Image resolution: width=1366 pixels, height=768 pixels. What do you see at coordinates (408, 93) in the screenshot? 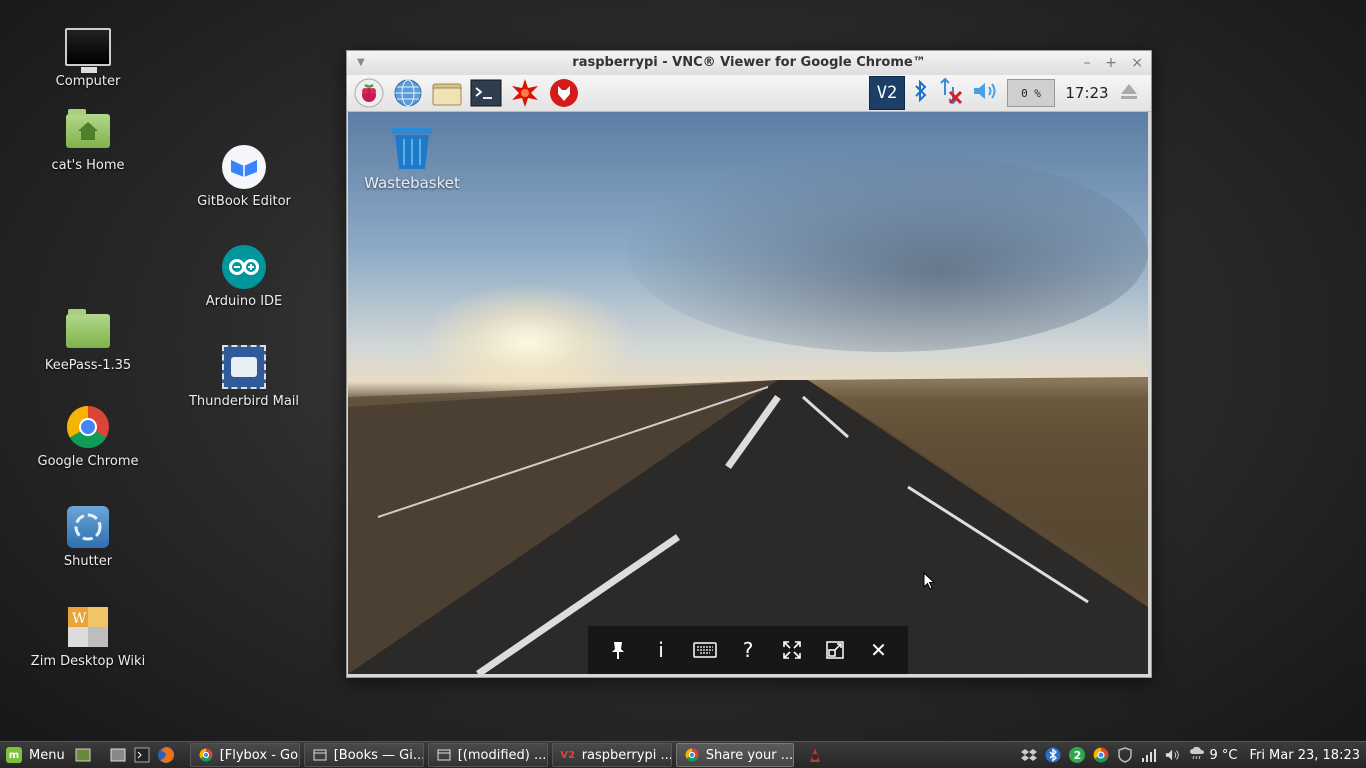
I see `globe-icon` at bounding box center [408, 93].